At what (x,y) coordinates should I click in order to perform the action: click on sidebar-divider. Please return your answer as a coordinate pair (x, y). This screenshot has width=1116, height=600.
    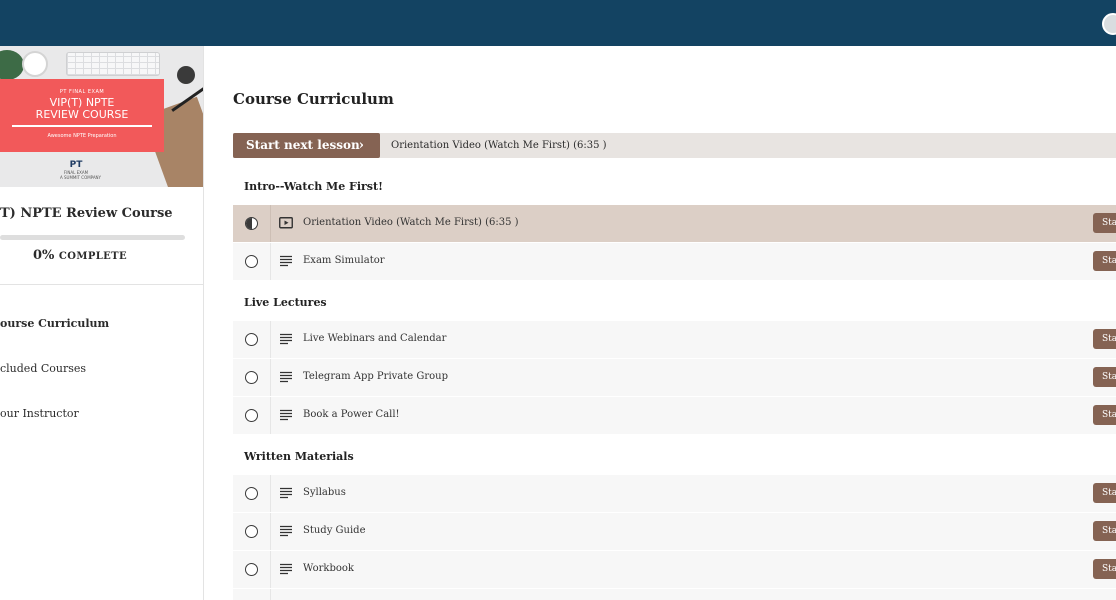
    Looking at the image, I should click on (101, 284).